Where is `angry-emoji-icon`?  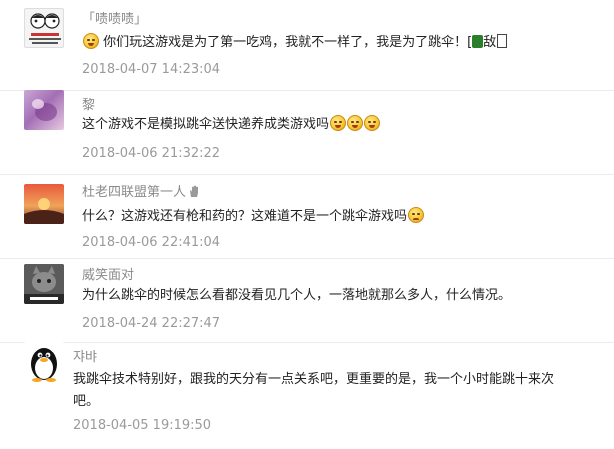
angry-emoji-icon is located at coordinates (416, 215).